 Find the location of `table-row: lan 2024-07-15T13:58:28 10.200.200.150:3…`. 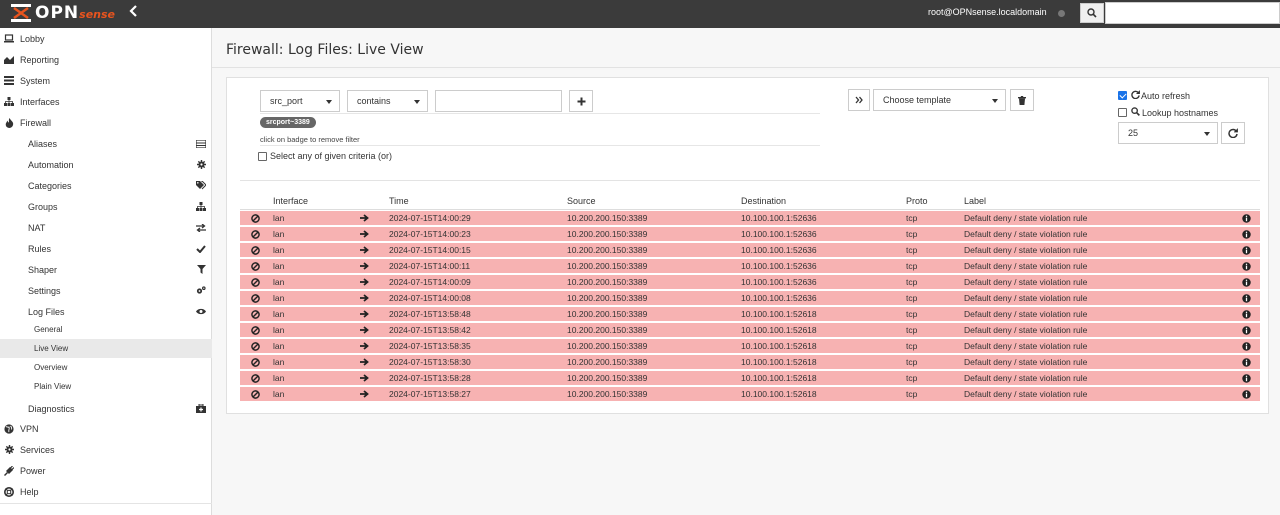

table-row: lan 2024-07-15T13:58:28 10.200.200.150:3… is located at coordinates (750, 378).